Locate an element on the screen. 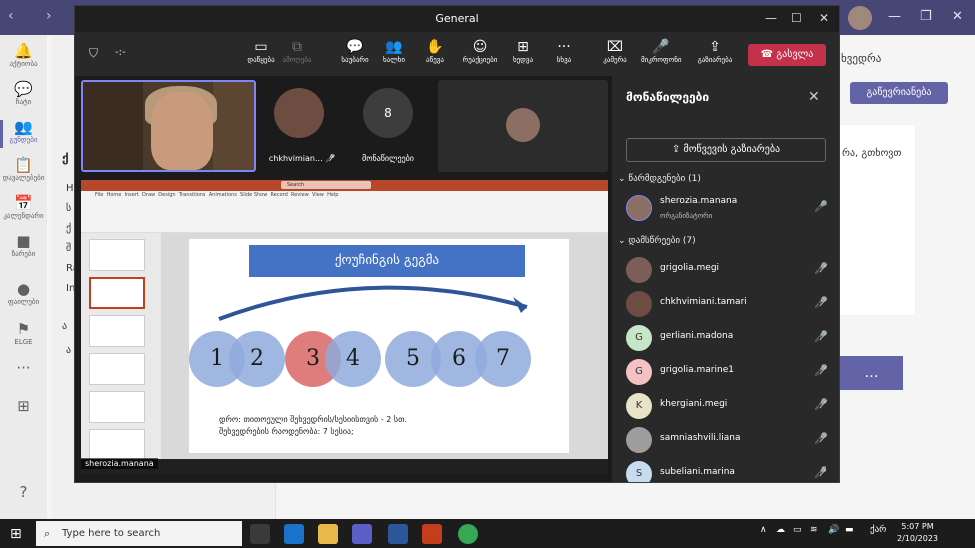 This screenshot has height=548, width=975. rail-more: ··· is located at coordinates (23, 375).